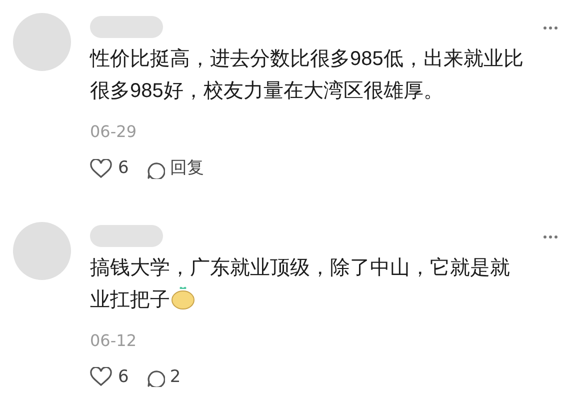  I want to click on comment-date: 06-12, so click(114, 341).